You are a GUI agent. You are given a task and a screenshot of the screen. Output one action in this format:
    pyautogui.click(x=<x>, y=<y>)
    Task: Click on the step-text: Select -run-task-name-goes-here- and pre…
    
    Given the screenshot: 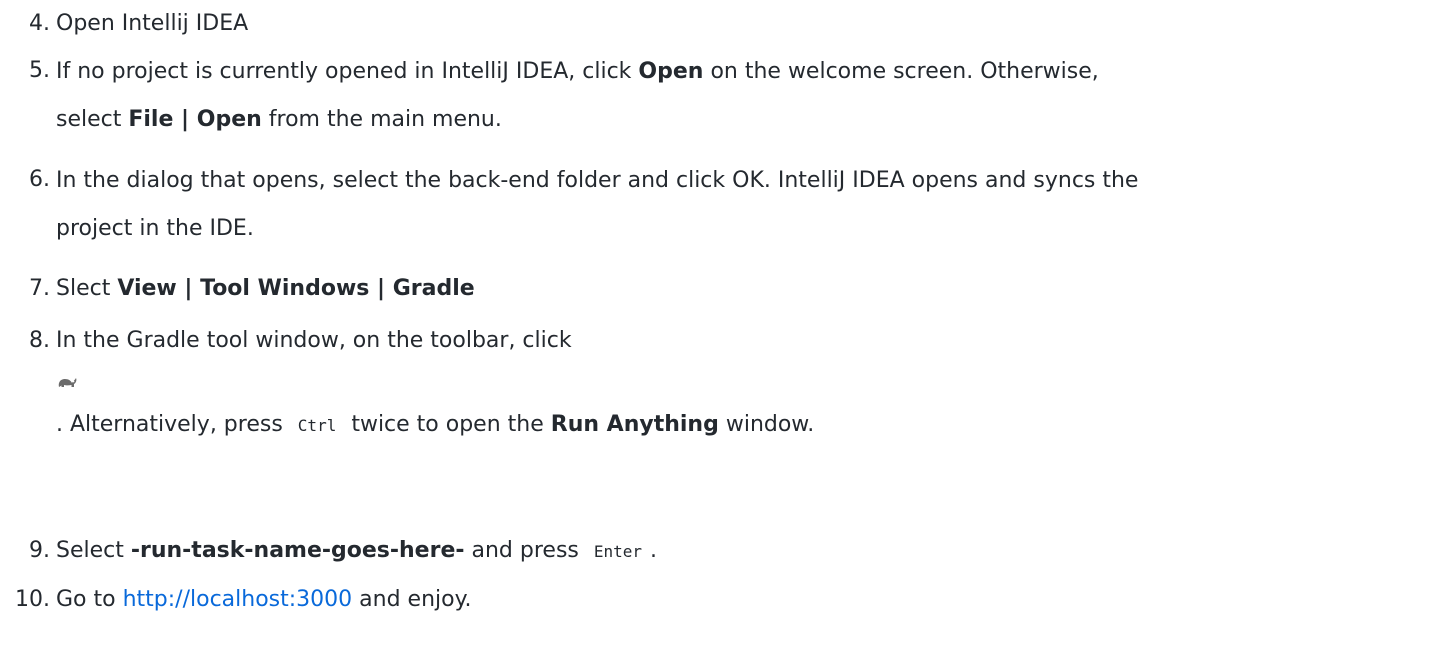 What is the action you would take?
    pyautogui.click(x=741, y=551)
    